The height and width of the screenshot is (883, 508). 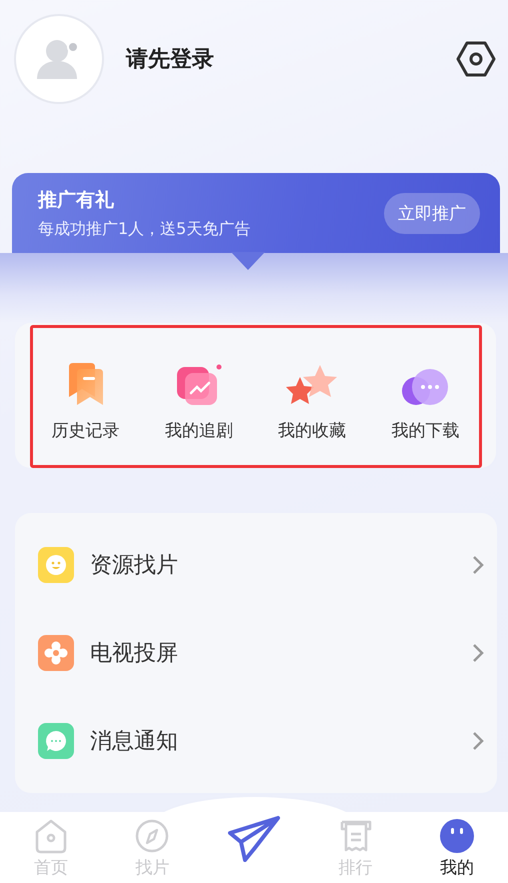 I want to click on promo-banner: 推广有礼 每成功推广1人，送5天免广告 立即推广, so click(x=256, y=213).